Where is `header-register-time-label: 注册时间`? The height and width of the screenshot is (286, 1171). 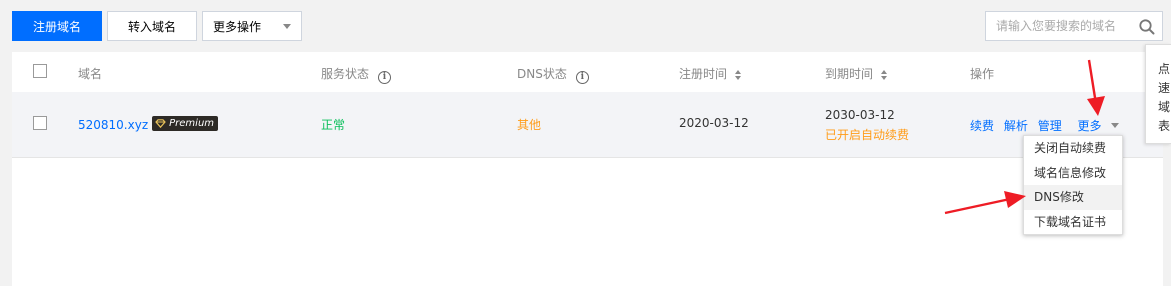
header-register-time-label: 注册时间 is located at coordinates (703, 74).